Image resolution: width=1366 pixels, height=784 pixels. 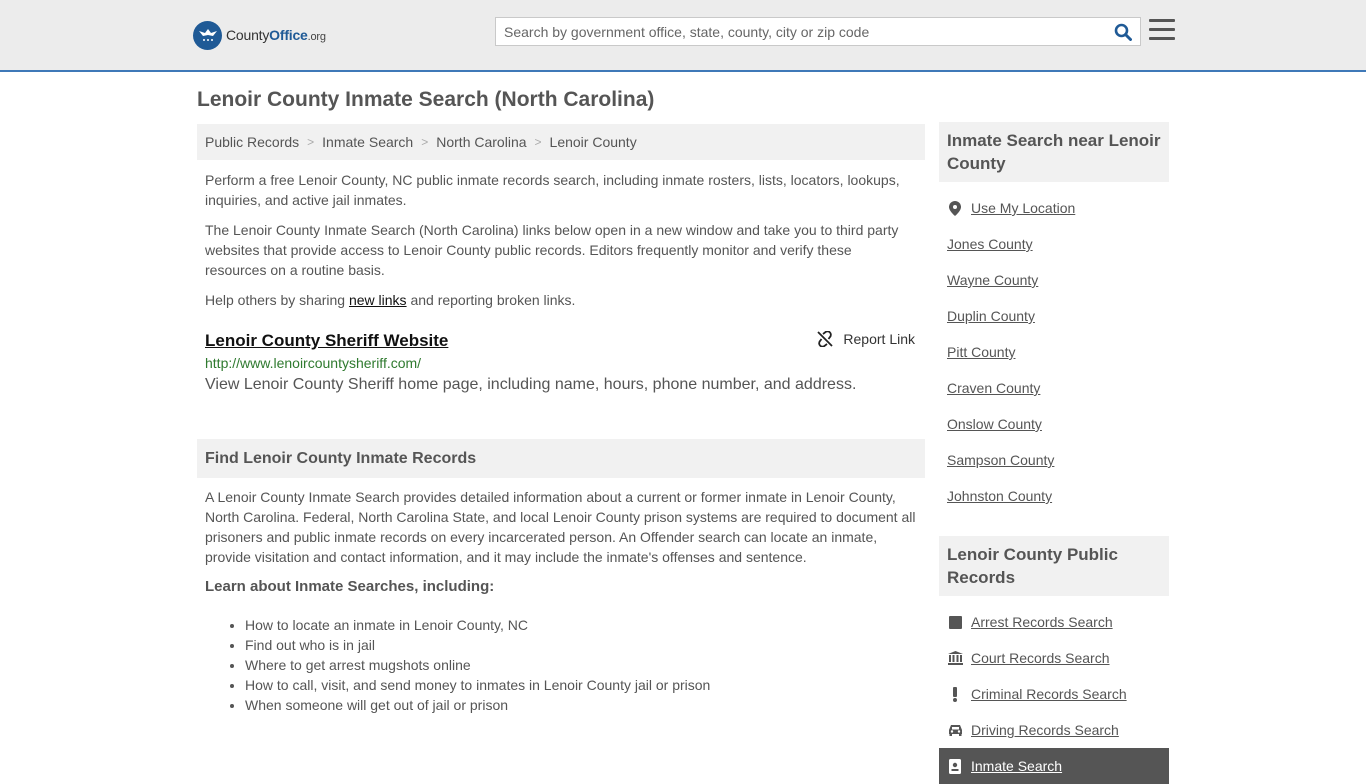 I want to click on top-header: CountyOffice.org, so click(x=683, y=36).